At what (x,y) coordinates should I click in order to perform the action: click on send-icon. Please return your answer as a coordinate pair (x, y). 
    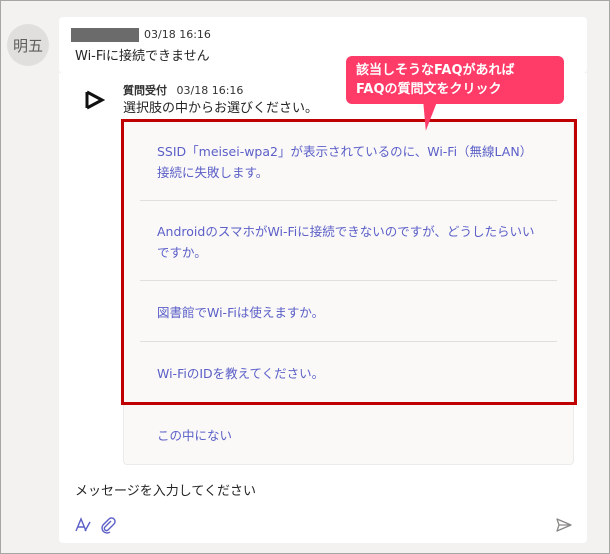
    Looking at the image, I should click on (564, 525).